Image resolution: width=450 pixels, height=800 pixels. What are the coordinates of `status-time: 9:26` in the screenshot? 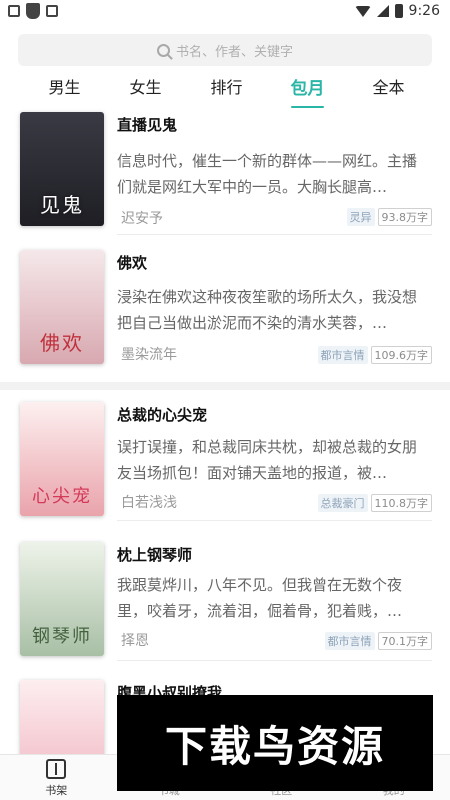 It's located at (424, 11).